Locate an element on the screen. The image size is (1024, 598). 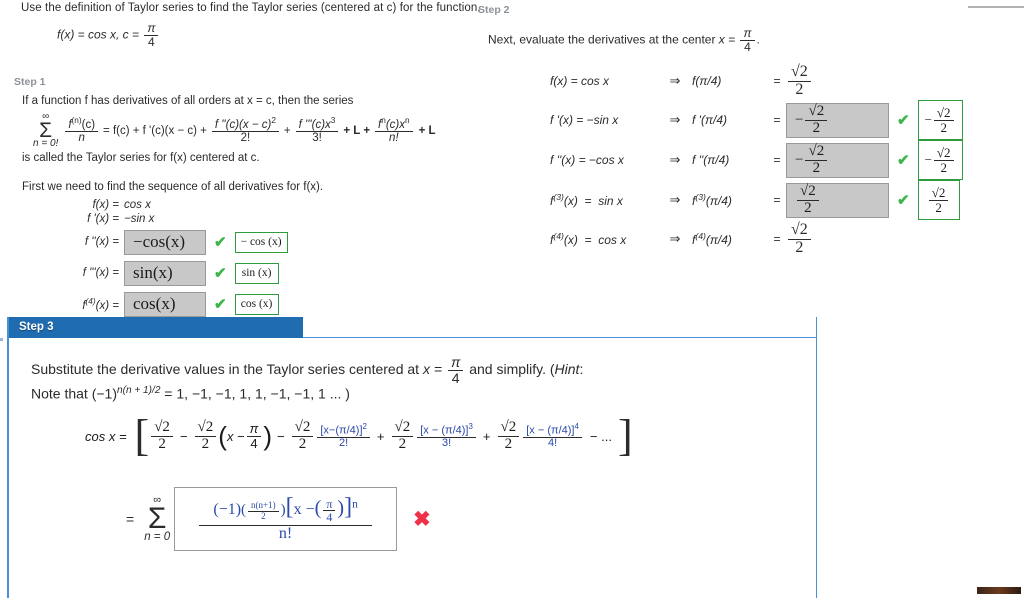
top-right-rule is located at coordinates (996, 7).